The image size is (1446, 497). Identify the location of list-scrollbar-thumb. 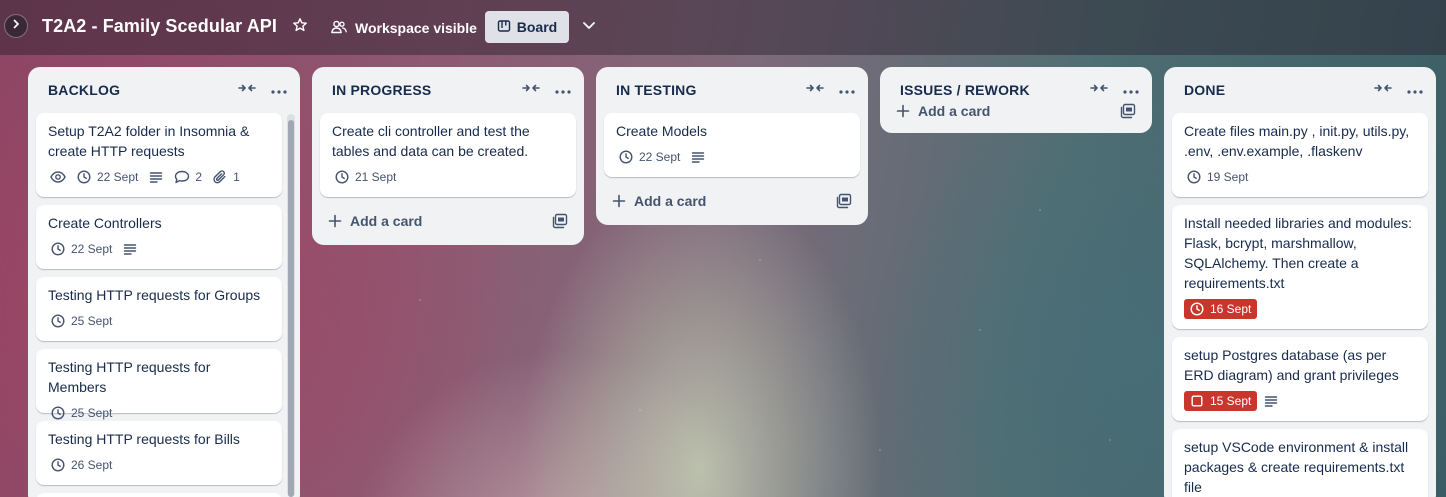
(291, 308).